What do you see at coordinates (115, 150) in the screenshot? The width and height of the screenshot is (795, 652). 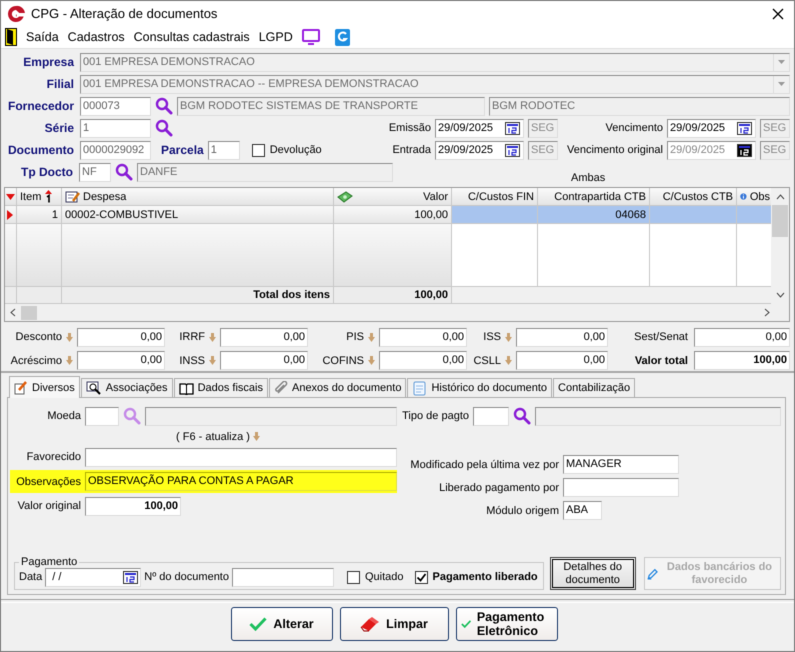 I see `document-number-field: 0000029092` at bounding box center [115, 150].